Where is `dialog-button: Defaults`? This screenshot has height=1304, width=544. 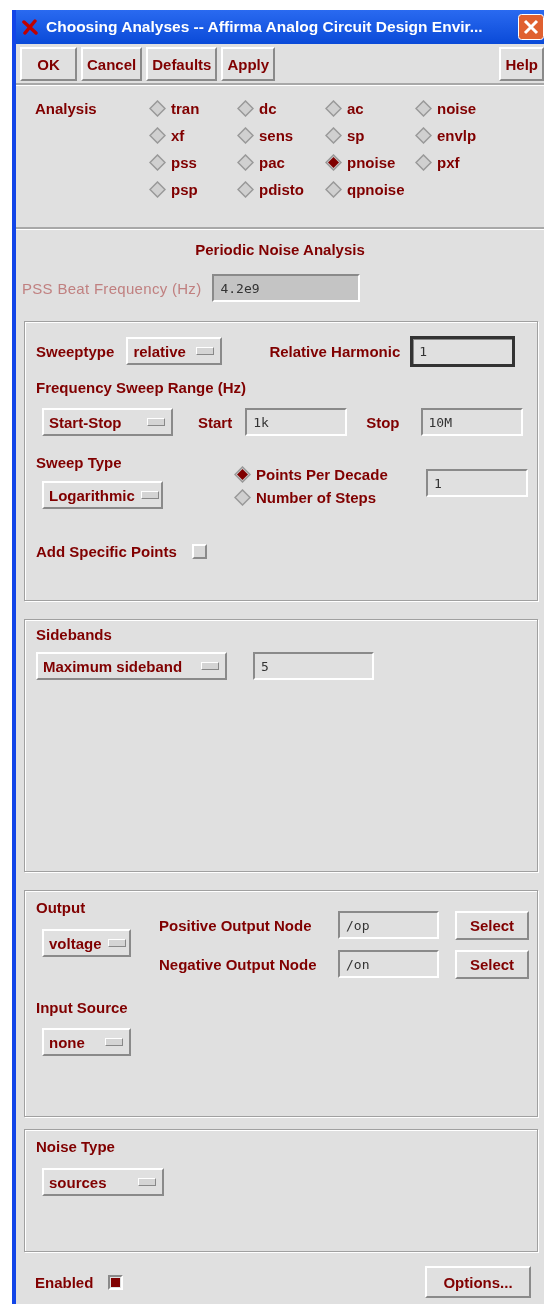 dialog-button: Defaults is located at coordinates (182, 64).